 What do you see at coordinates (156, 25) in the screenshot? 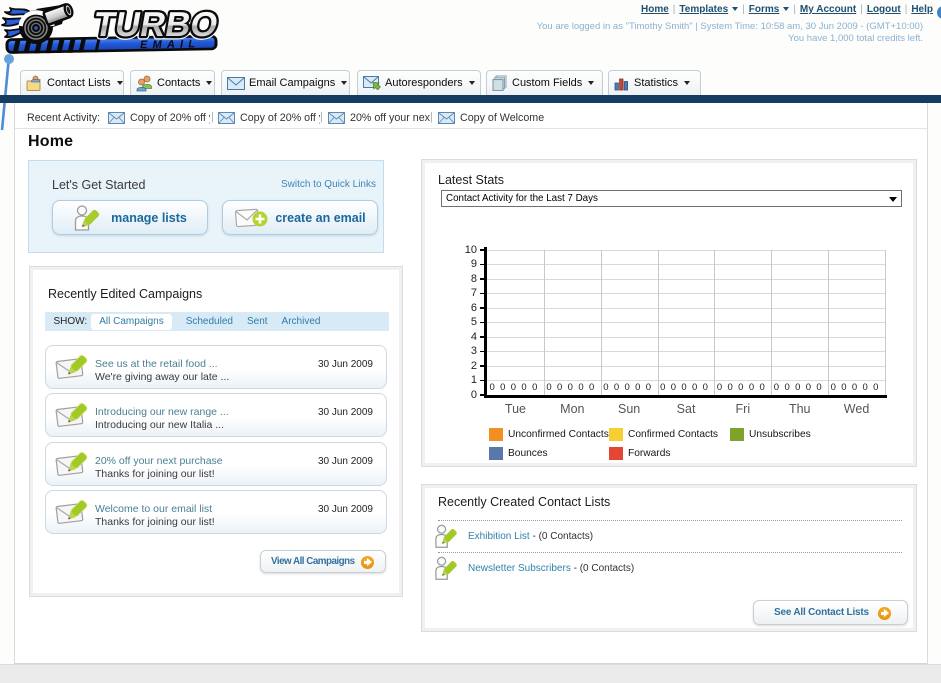
I see `svg-text: TURBO` at bounding box center [156, 25].